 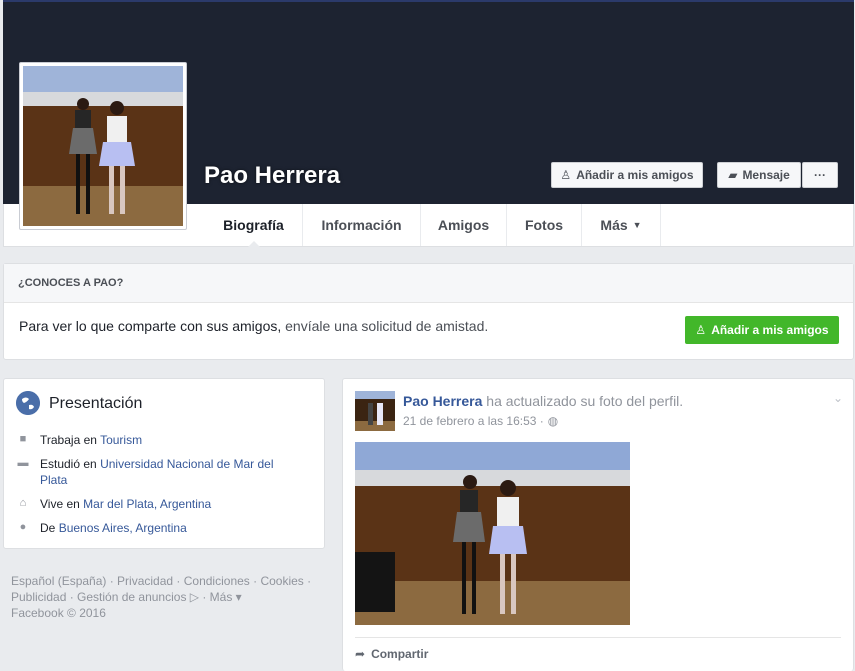 I want to click on know-header: ¿CONOCES A PAO?, so click(x=428, y=283).